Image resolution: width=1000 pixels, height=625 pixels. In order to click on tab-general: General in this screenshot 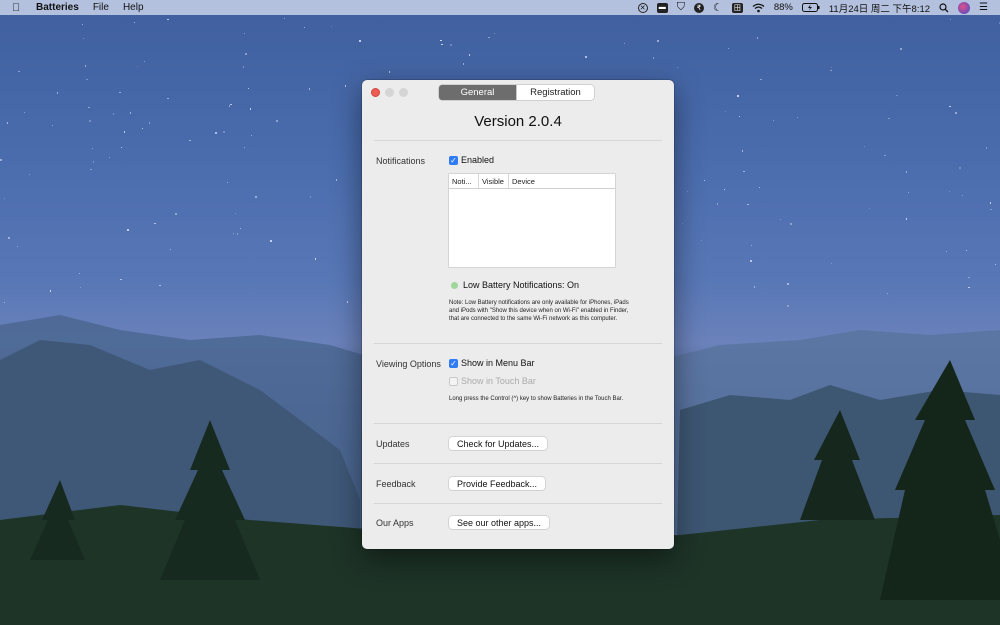, I will do `click(477, 92)`.